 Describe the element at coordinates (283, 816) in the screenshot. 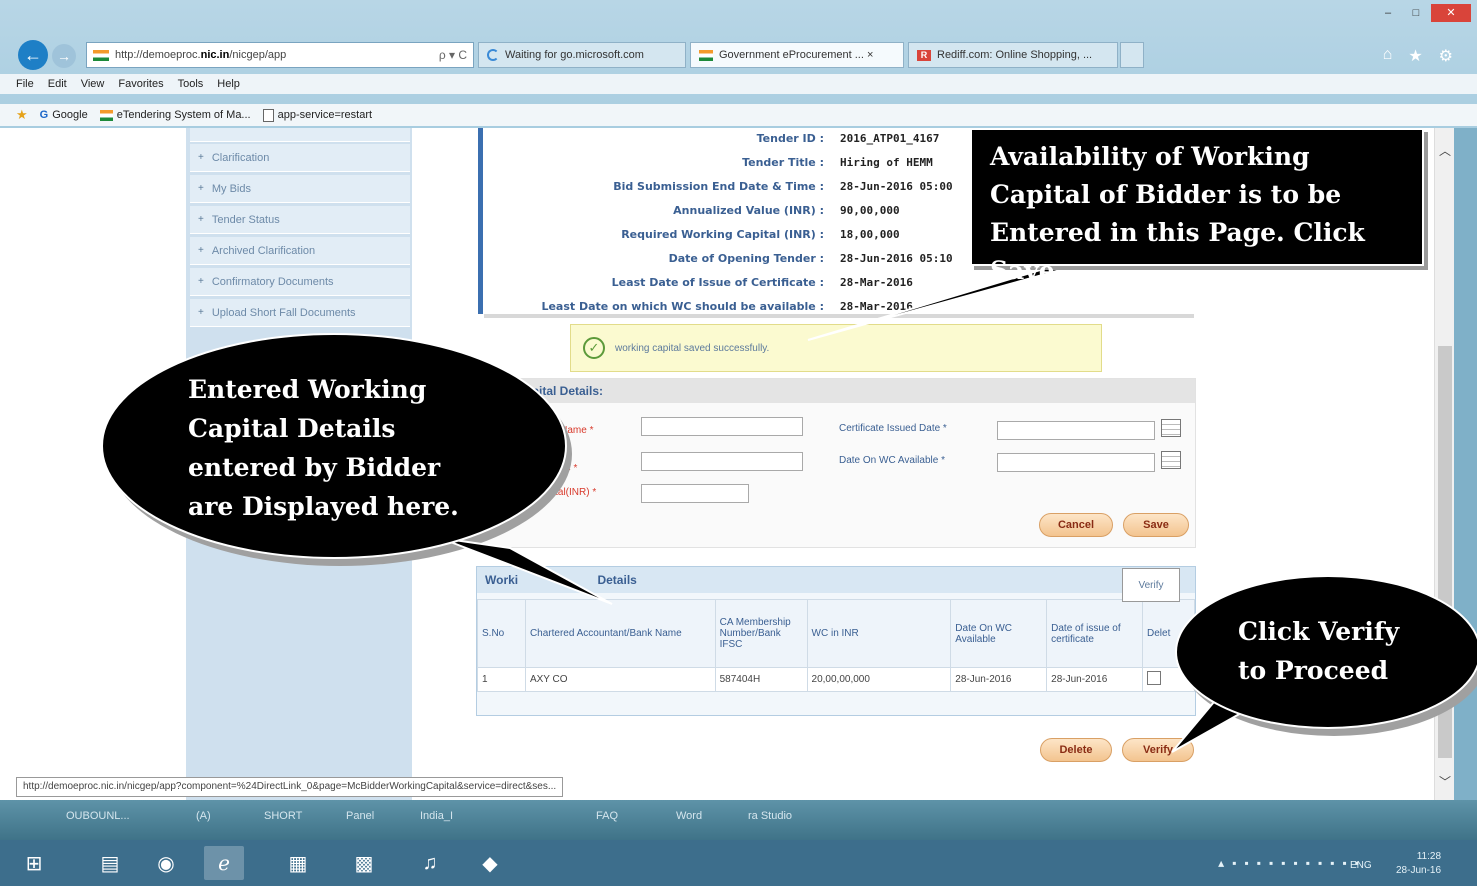

I see `desktop-item: SHORT` at that location.